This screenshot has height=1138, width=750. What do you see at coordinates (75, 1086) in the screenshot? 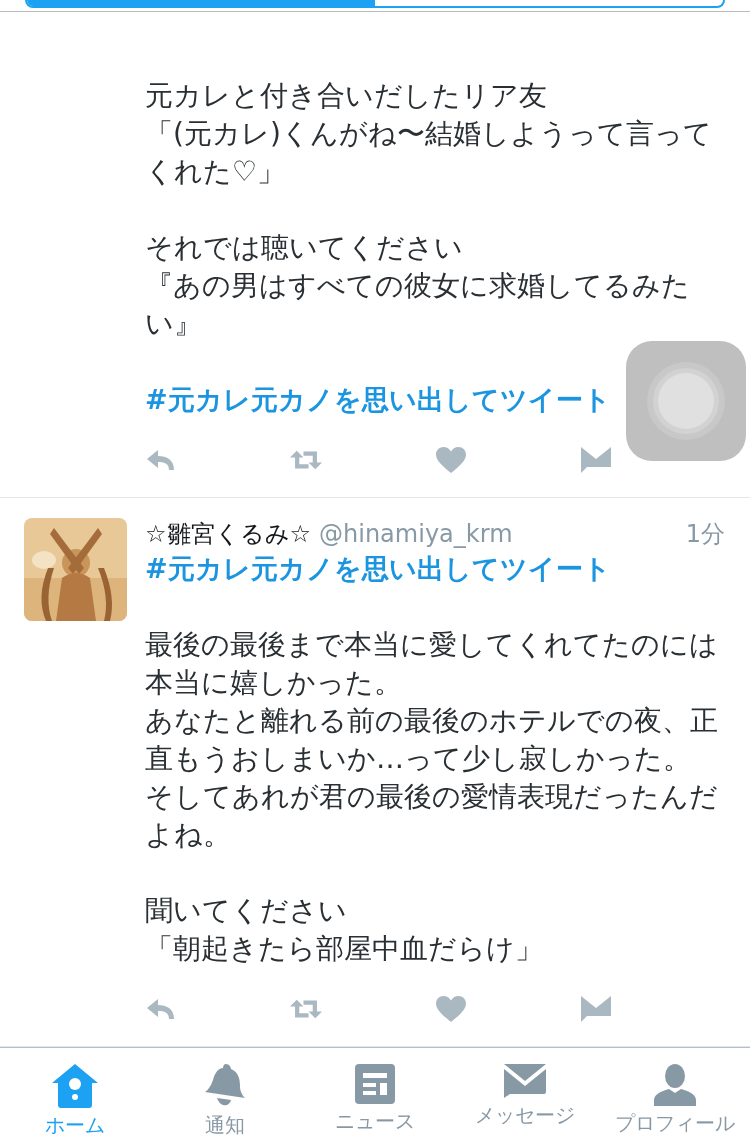
I see `birdhouse-icon` at bounding box center [75, 1086].